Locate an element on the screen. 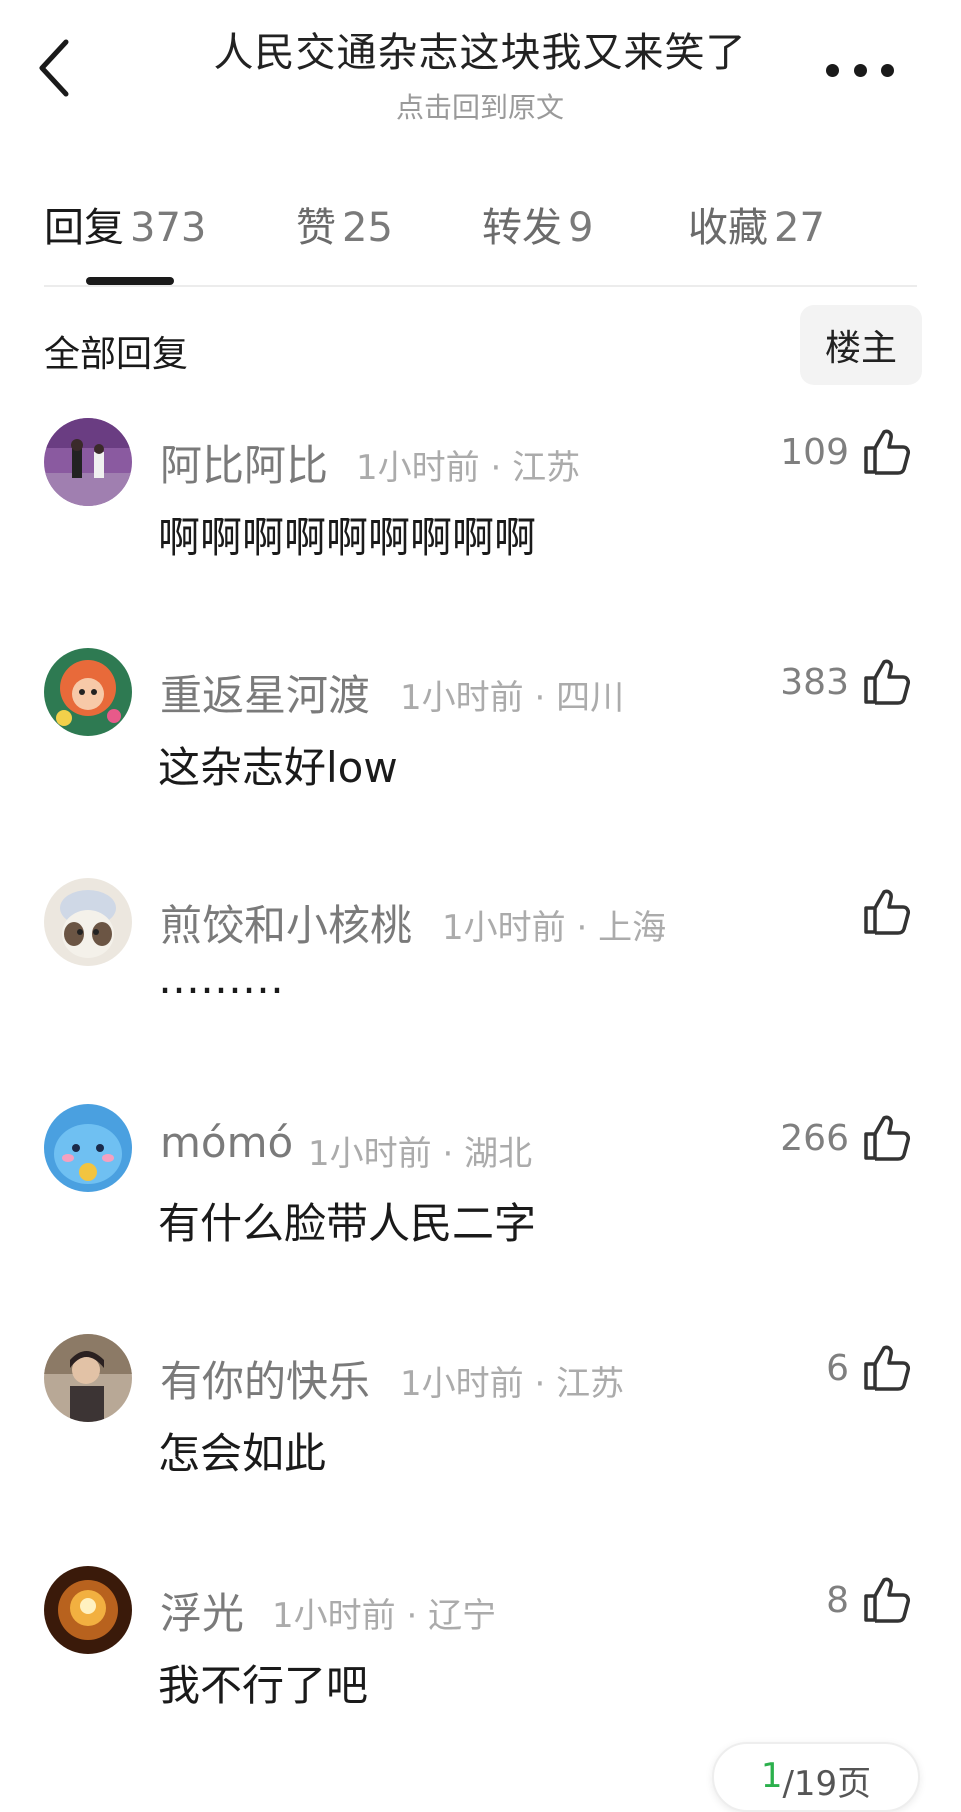 The image size is (961, 1812). tab-reposts: 转发 9 is located at coordinates (537, 224).